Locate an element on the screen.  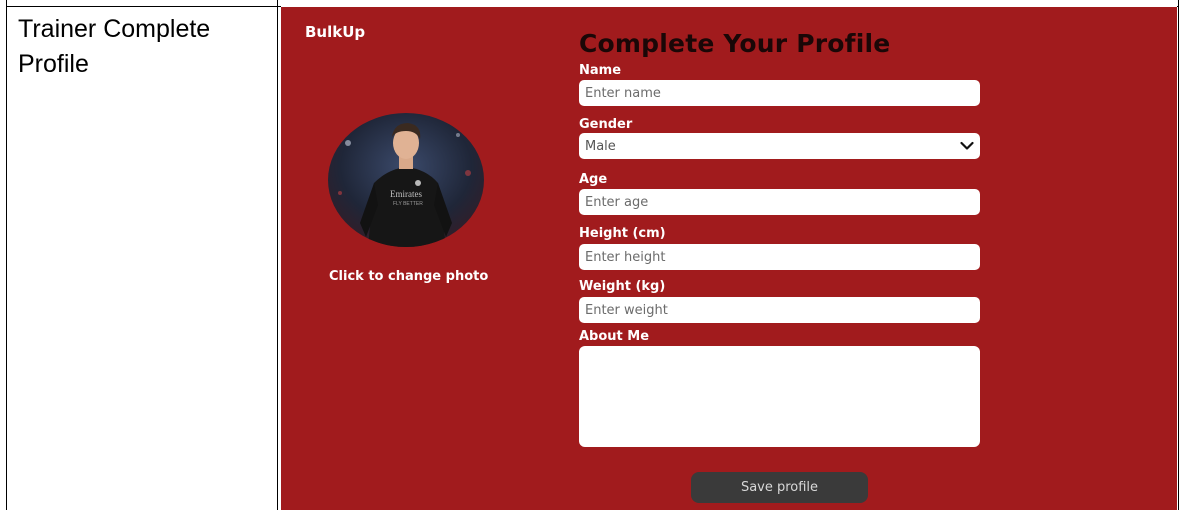
height-input is located at coordinates (779, 257).